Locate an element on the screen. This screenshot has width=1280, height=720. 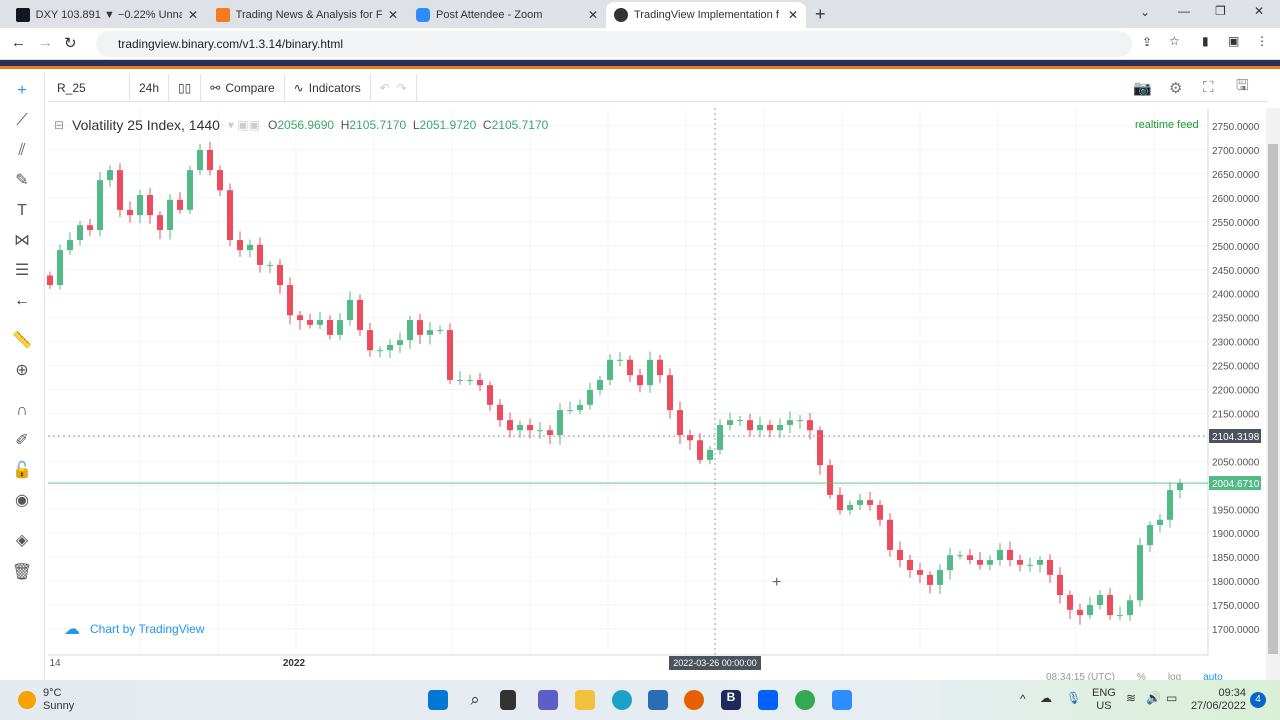
y-tick-label: 1900.0000 is located at coordinates (1236, 534).